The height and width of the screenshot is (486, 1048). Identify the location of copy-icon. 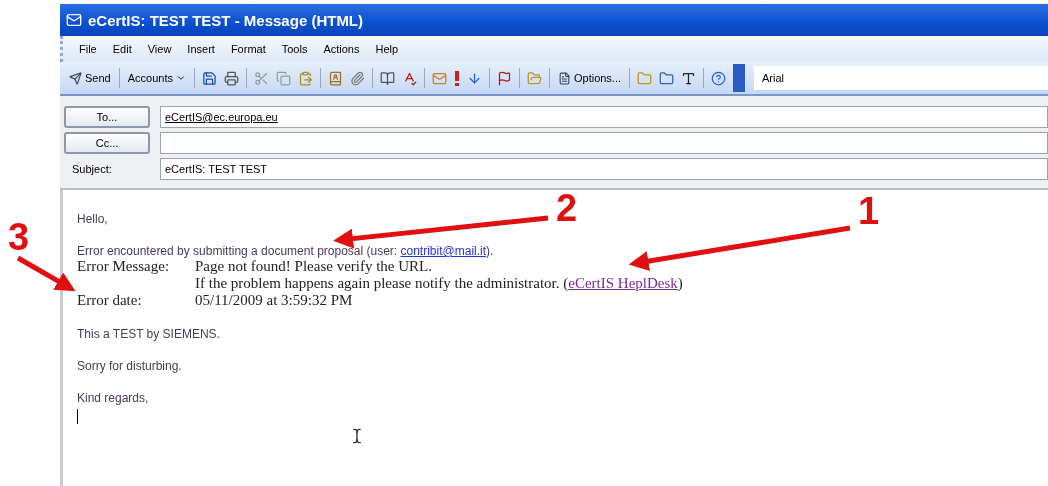
(283, 78).